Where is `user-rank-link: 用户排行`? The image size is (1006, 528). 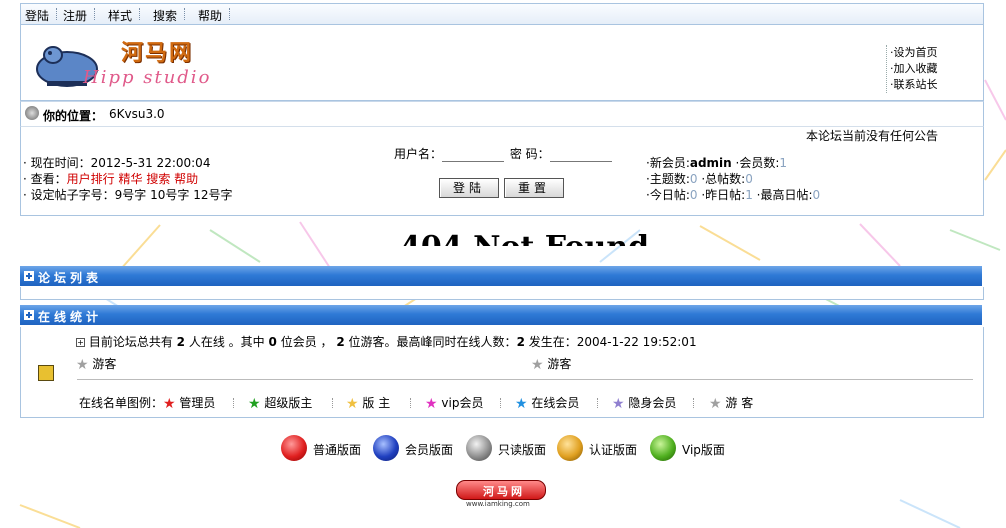 user-rank-link: 用户排行 is located at coordinates (91, 179).